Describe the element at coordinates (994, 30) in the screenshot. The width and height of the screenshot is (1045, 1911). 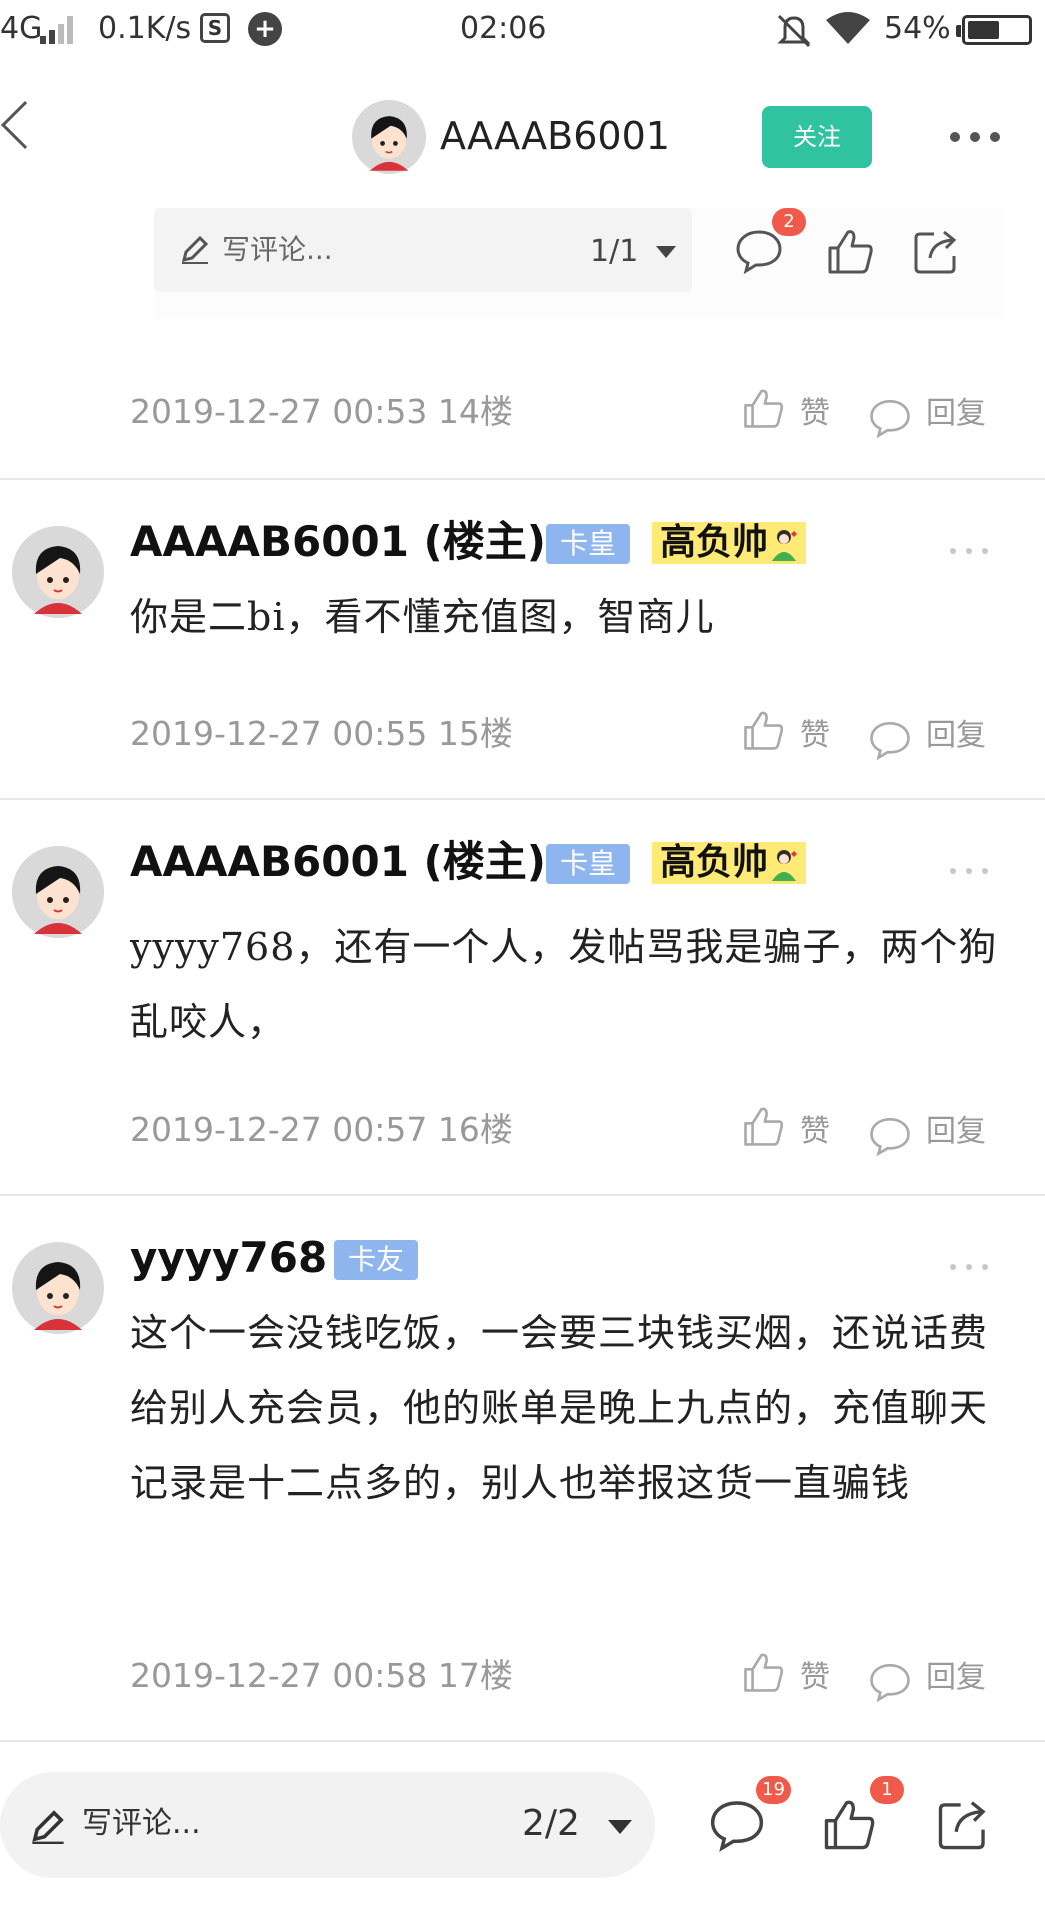
I see `battery-icon` at that location.